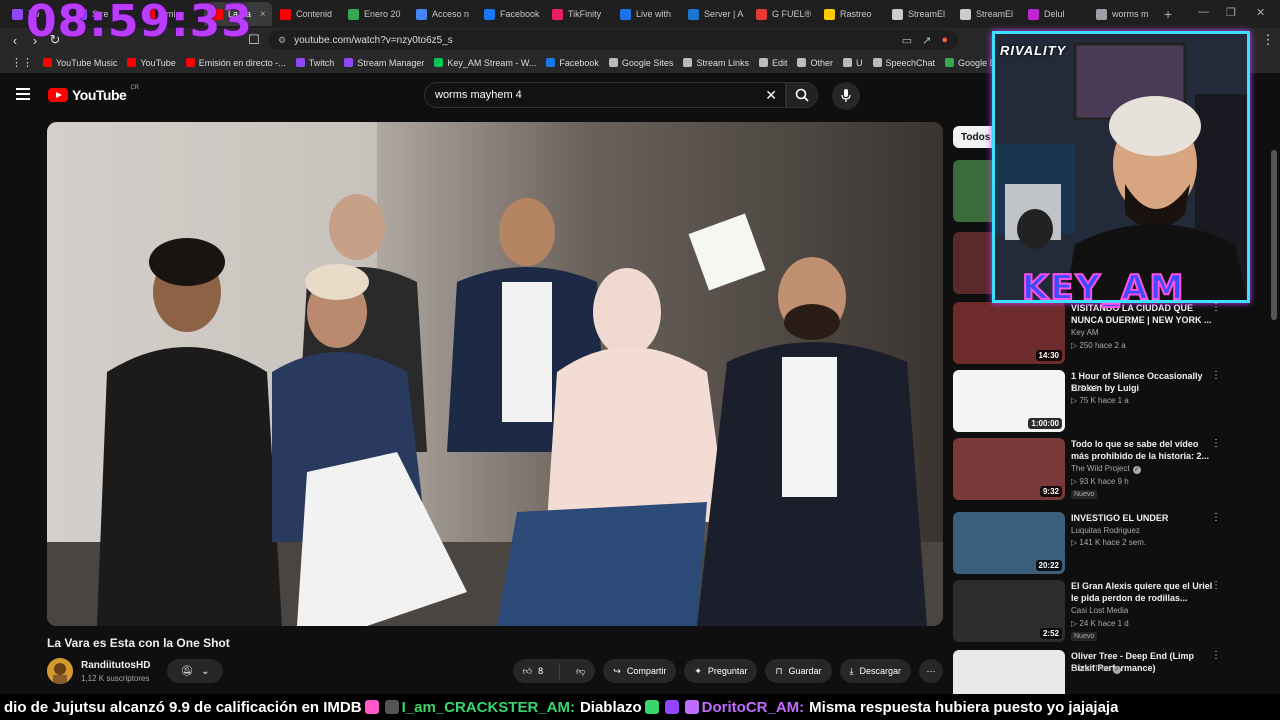  Describe the element at coordinates (115, 665) in the screenshot. I see `channel-name: RandiitutosHD` at that location.